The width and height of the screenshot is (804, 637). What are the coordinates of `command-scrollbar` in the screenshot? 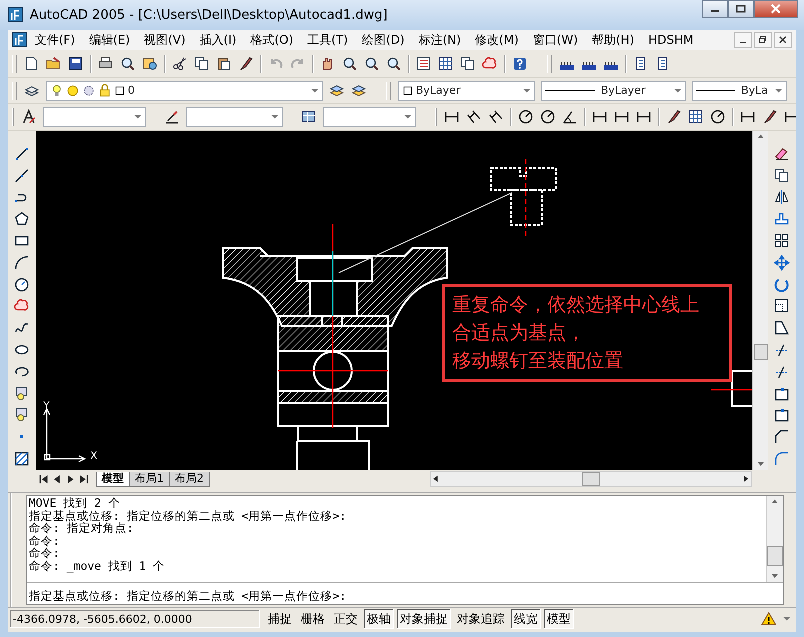 It's located at (774, 539).